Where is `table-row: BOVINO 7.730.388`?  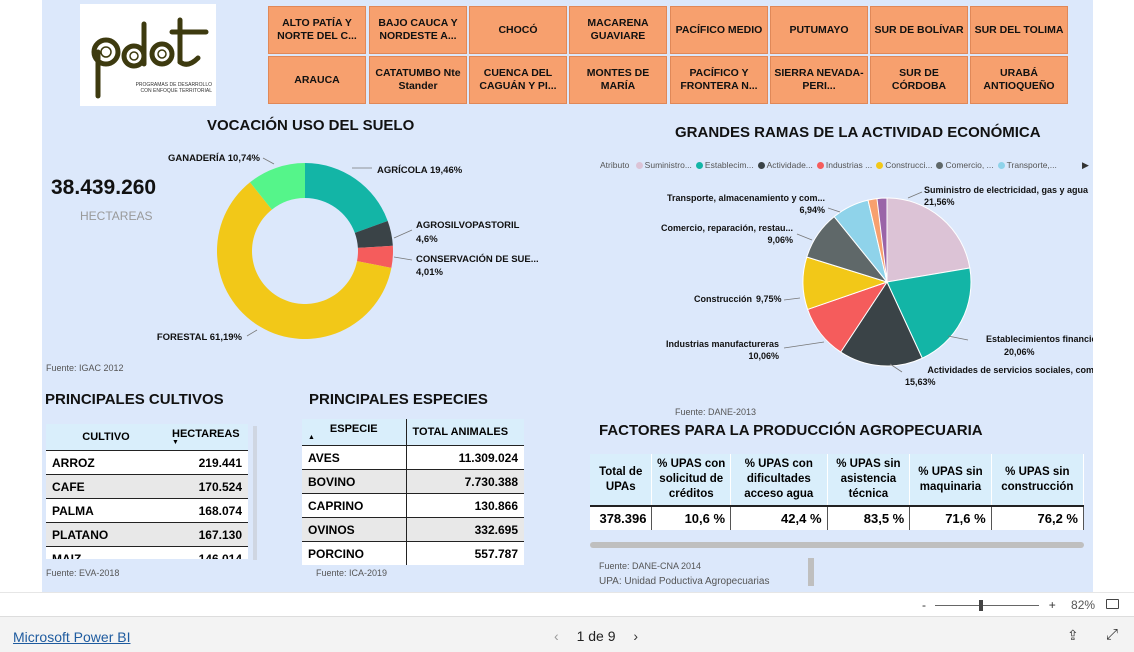 table-row: BOVINO 7.730.388 is located at coordinates (413, 481).